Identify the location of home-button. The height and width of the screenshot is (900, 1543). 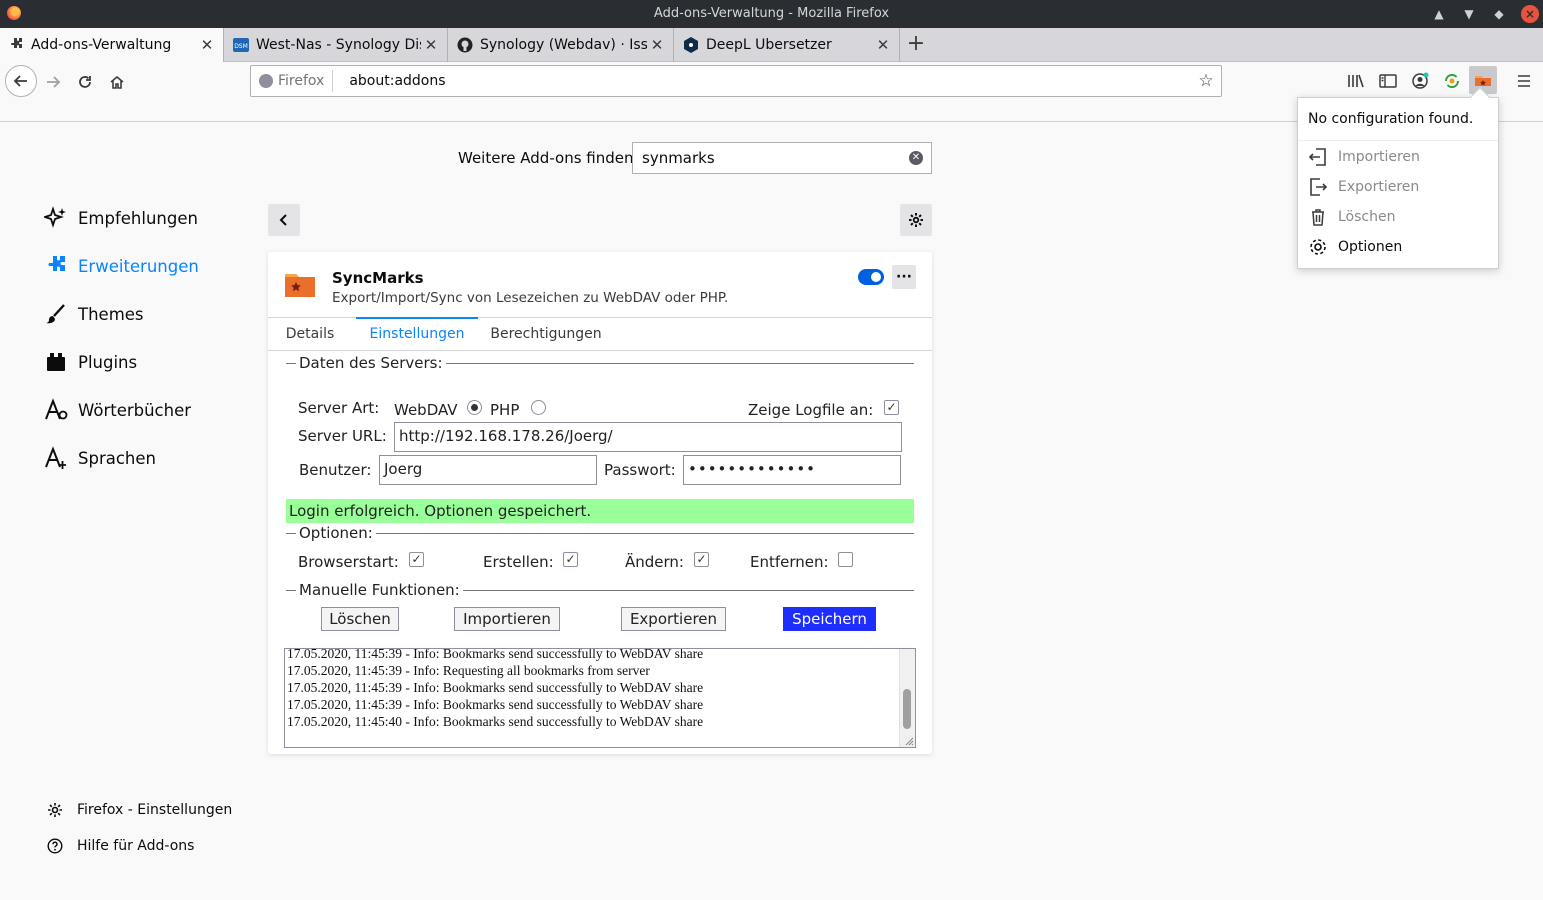
(117, 82).